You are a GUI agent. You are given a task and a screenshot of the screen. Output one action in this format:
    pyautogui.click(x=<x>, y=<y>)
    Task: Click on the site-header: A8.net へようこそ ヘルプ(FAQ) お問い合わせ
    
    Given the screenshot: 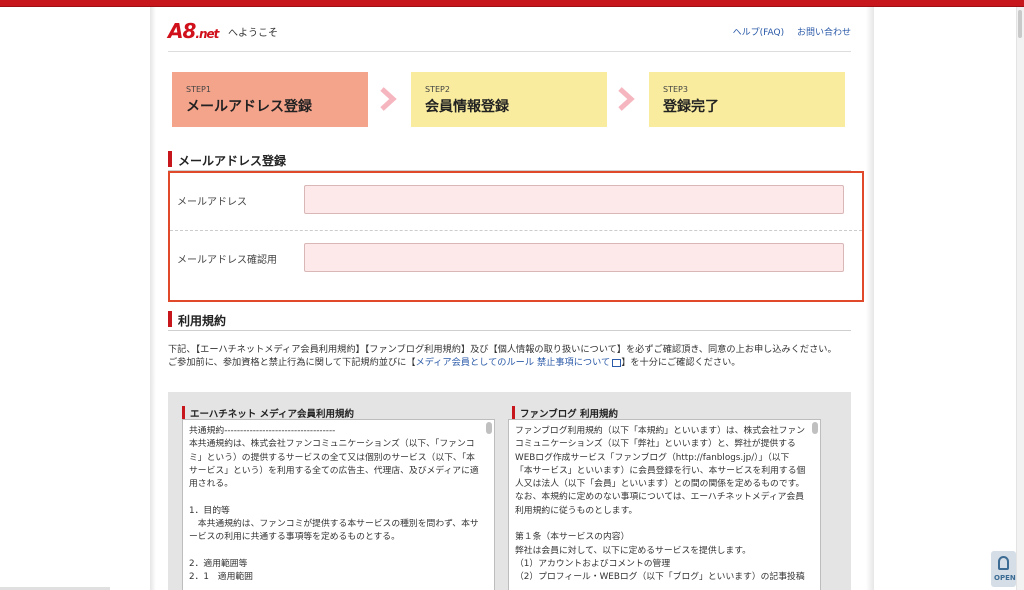 What is the action you would take?
    pyautogui.click(x=509, y=34)
    